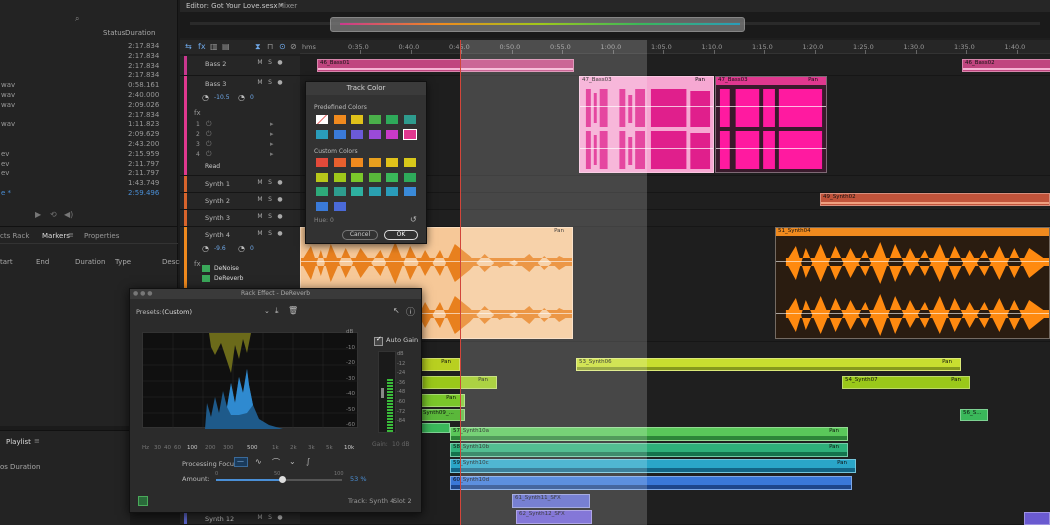 This screenshot has width=1050, height=525. What do you see at coordinates (1037, 518) in the screenshot?
I see `clip-synth12-b` at bounding box center [1037, 518].